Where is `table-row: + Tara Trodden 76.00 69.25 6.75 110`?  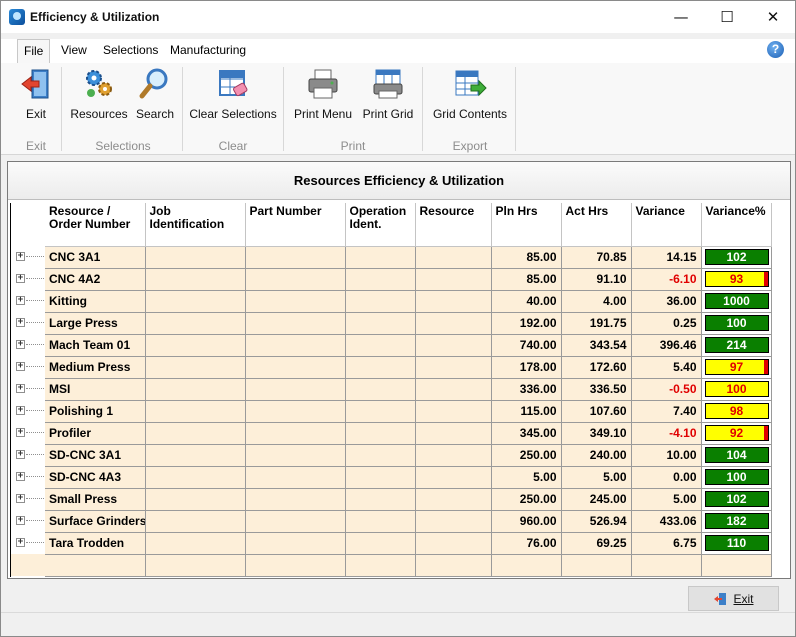 table-row: + Tara Trodden 76.00 69.25 6.75 110 is located at coordinates (391, 543).